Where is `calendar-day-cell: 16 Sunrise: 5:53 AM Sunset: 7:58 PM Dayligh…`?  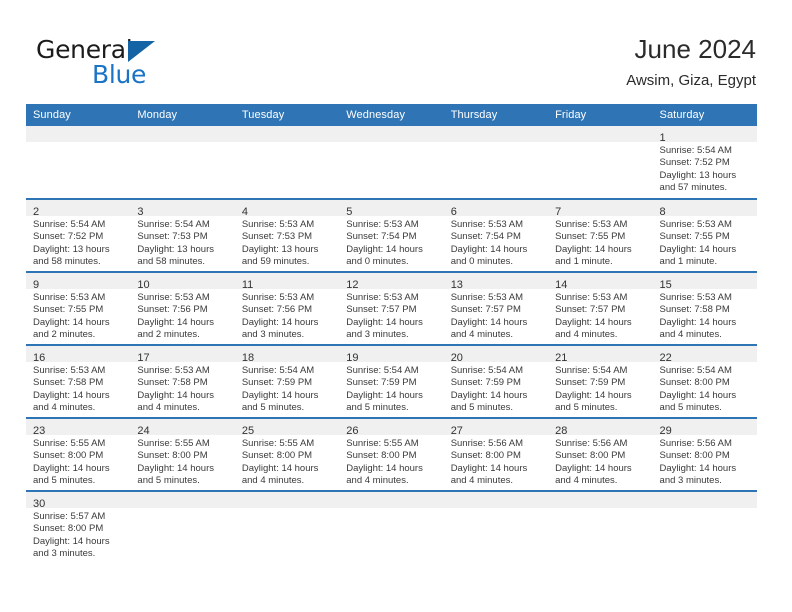
calendar-day-cell: 16 Sunrise: 5:53 AM Sunset: 7:58 PM Dayligh… is located at coordinates (78, 382).